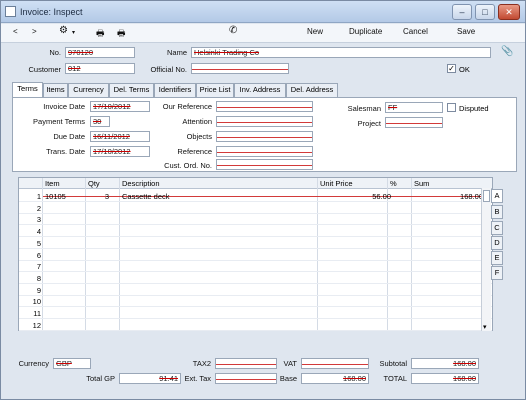 The width and height of the screenshot is (526, 400). What do you see at coordinates (36, 325) in the screenshot?
I see `row-number: 12` at bounding box center [36, 325].